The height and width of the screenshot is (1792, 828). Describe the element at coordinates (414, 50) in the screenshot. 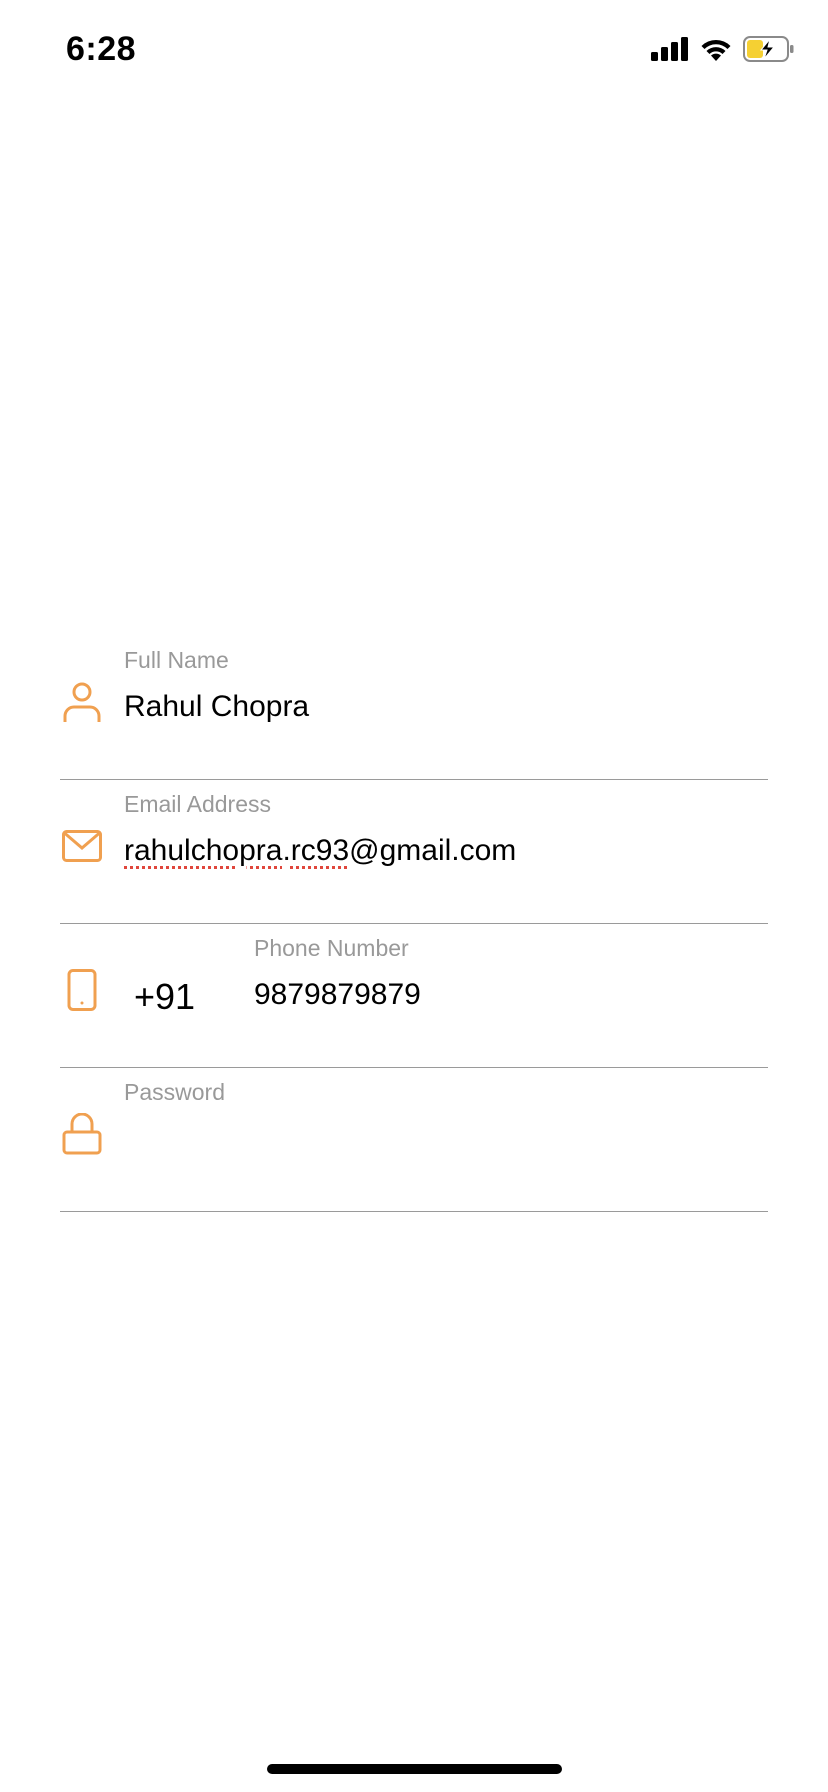

I see `status-bar: 6:28` at that location.